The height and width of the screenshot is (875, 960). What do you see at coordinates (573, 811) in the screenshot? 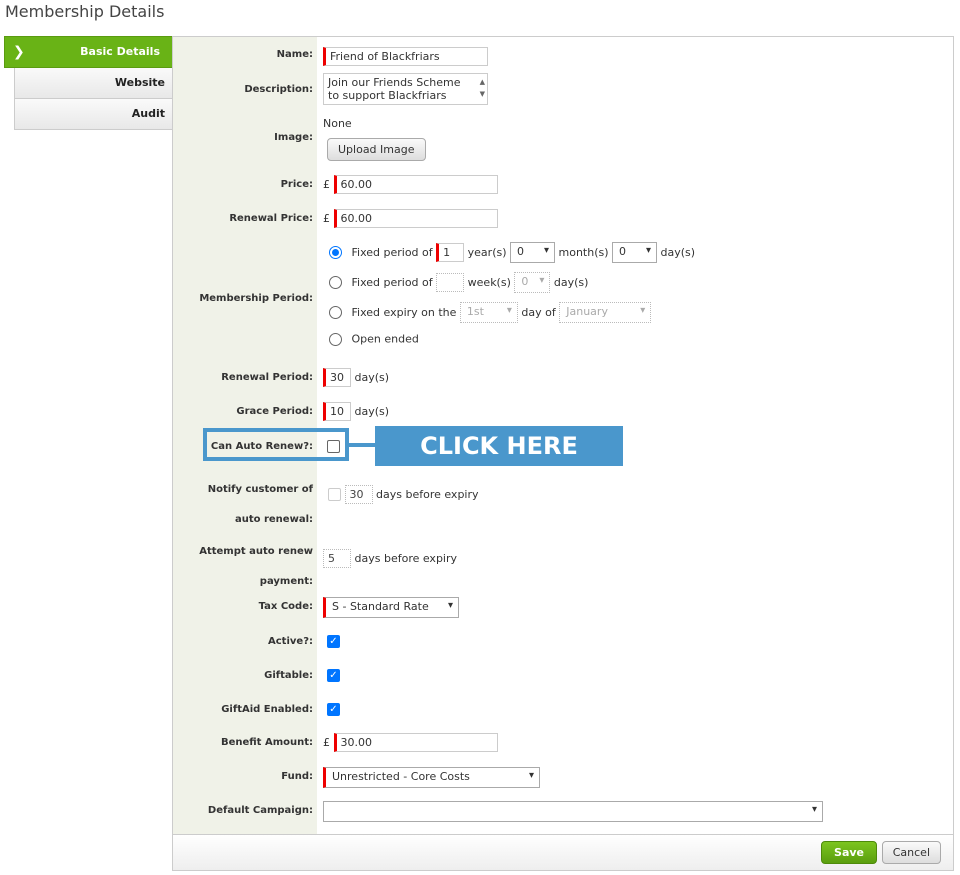
I see `default-campaign-select: ▾` at bounding box center [573, 811].